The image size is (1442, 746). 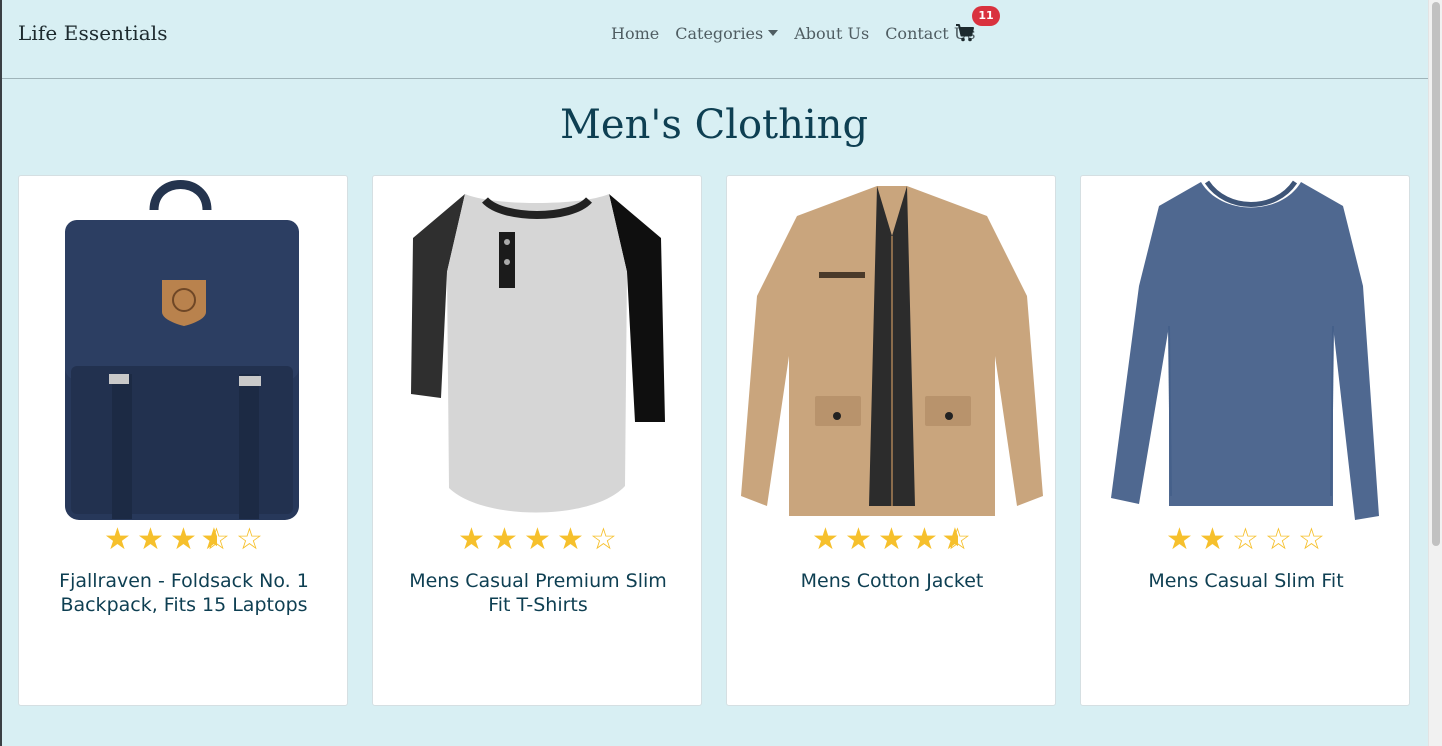 I want to click on backpack-image, so click(x=182, y=350).